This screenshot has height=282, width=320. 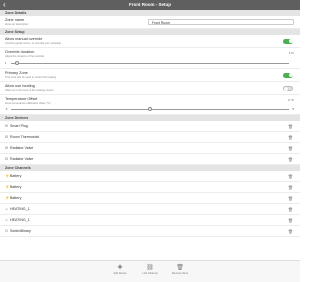 I want to click on trash-icon: 🗑, so click(x=180, y=268).